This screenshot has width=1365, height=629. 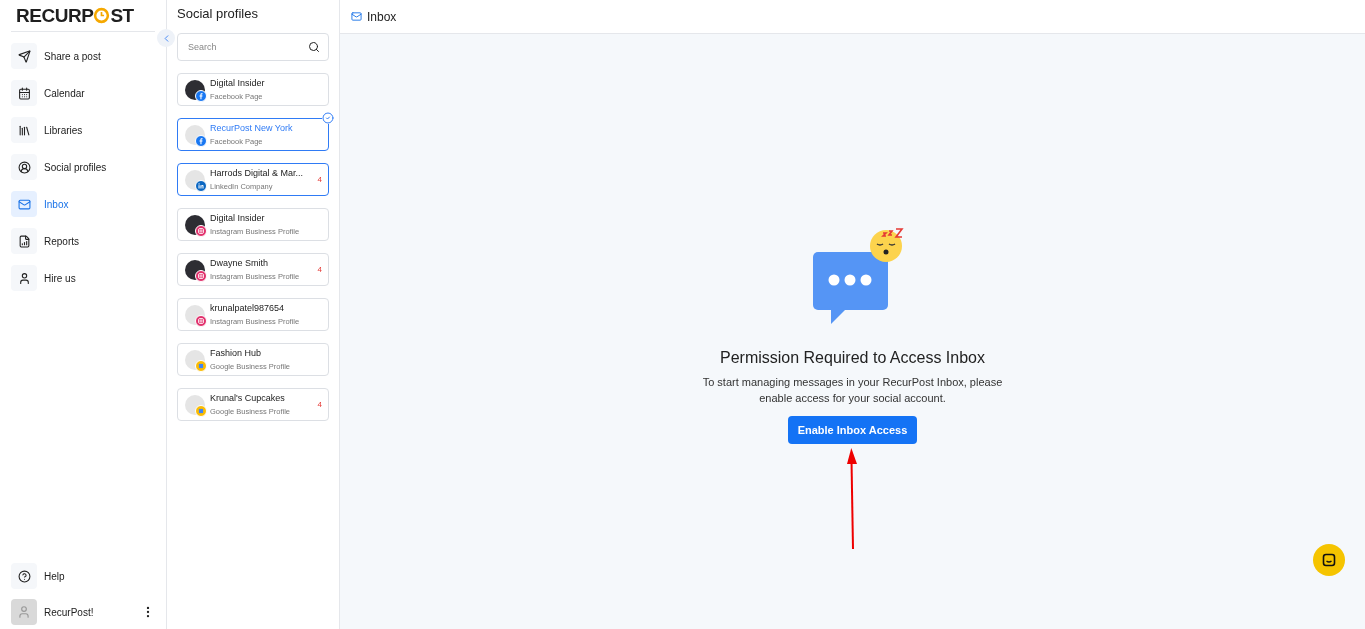 I want to click on profile-name: Fashion Hub, so click(x=236, y=354).